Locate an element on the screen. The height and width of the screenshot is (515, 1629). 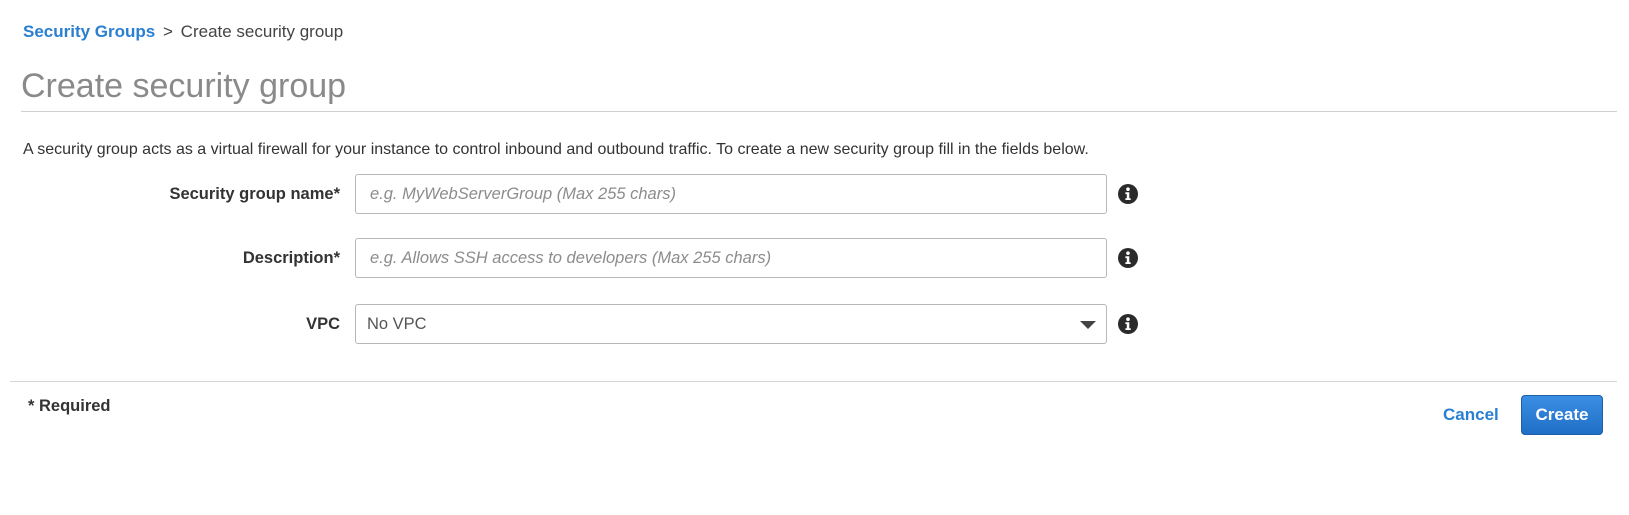
vpc-label: VPC is located at coordinates (323, 324).